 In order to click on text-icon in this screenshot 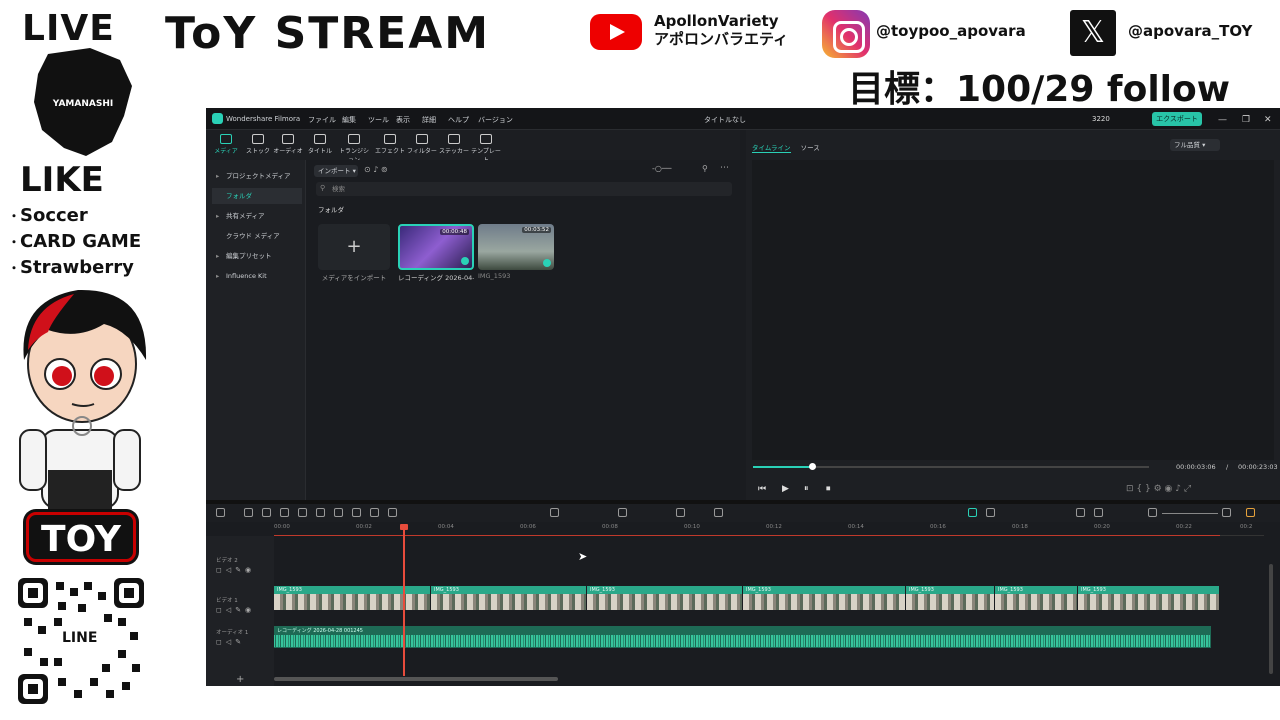, I will do `click(356, 512)`.